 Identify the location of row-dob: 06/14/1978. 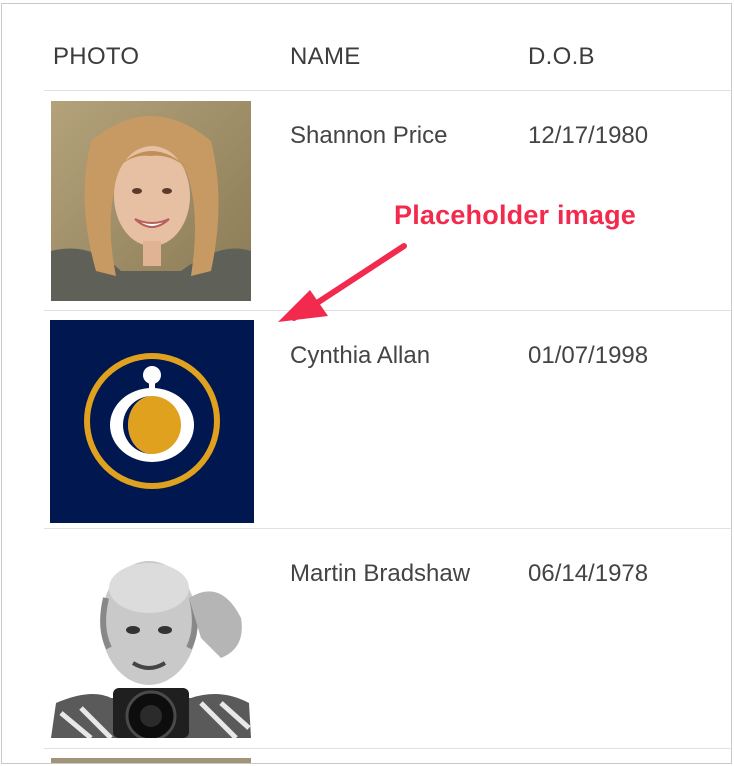
(588, 573).